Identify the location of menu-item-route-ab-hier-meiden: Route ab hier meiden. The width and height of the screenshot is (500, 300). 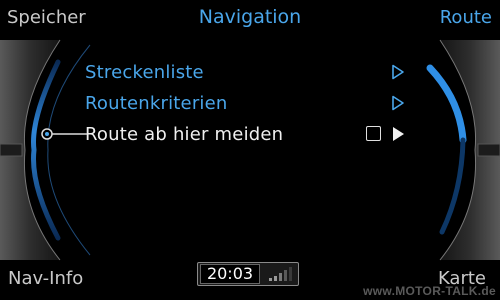
(250, 134).